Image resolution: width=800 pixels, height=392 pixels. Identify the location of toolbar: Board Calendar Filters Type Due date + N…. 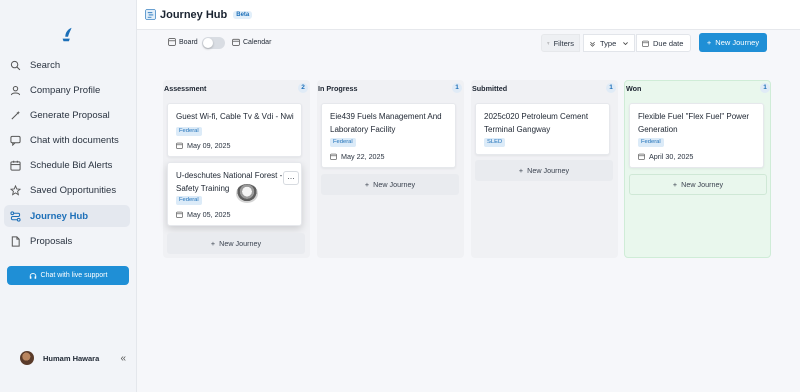
(468, 44).